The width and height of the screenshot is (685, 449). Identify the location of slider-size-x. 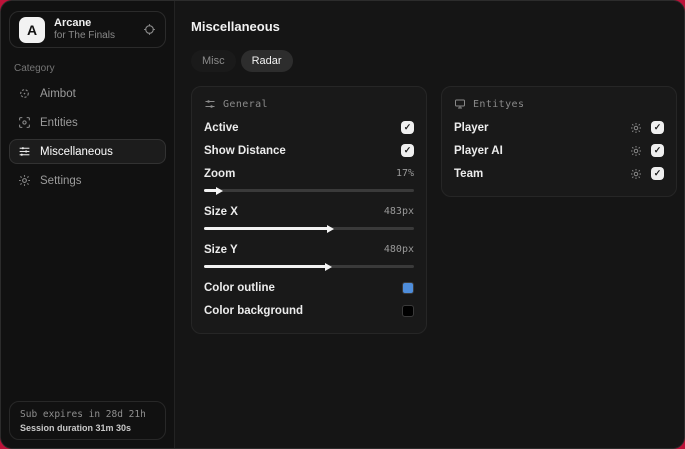
(309, 228).